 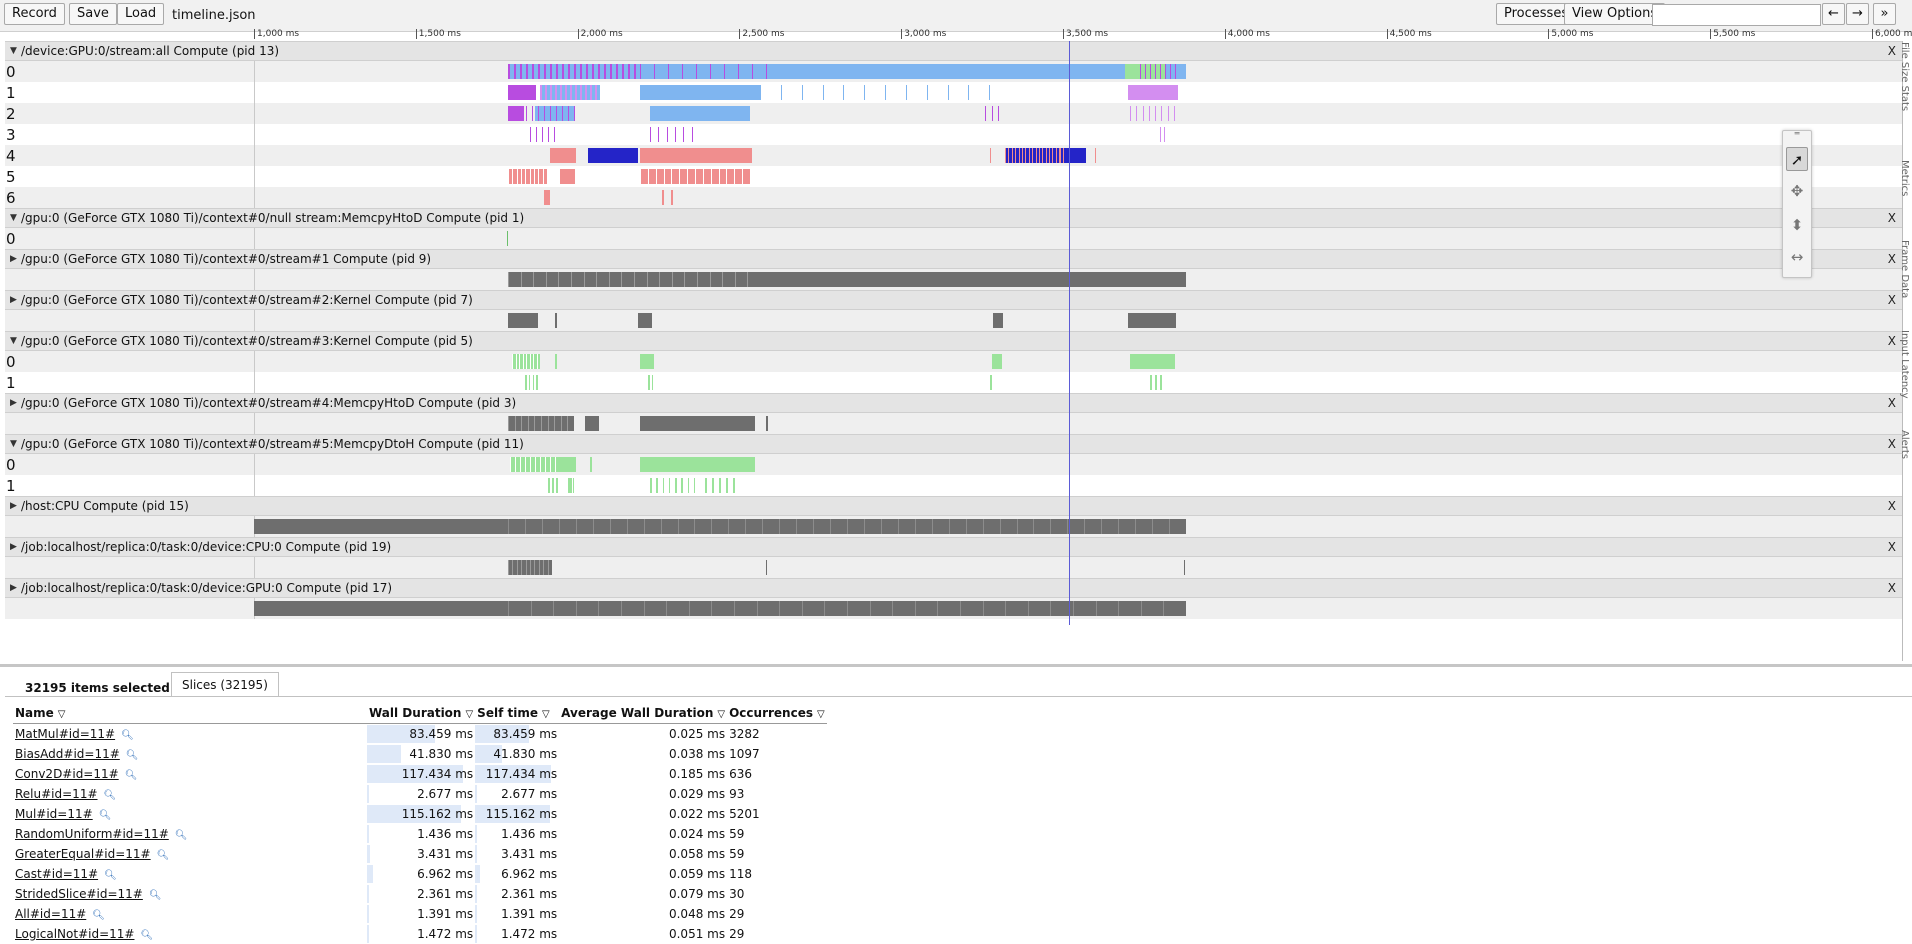 I want to click on magnifier-icon: 🔍︎, so click(x=131, y=775).